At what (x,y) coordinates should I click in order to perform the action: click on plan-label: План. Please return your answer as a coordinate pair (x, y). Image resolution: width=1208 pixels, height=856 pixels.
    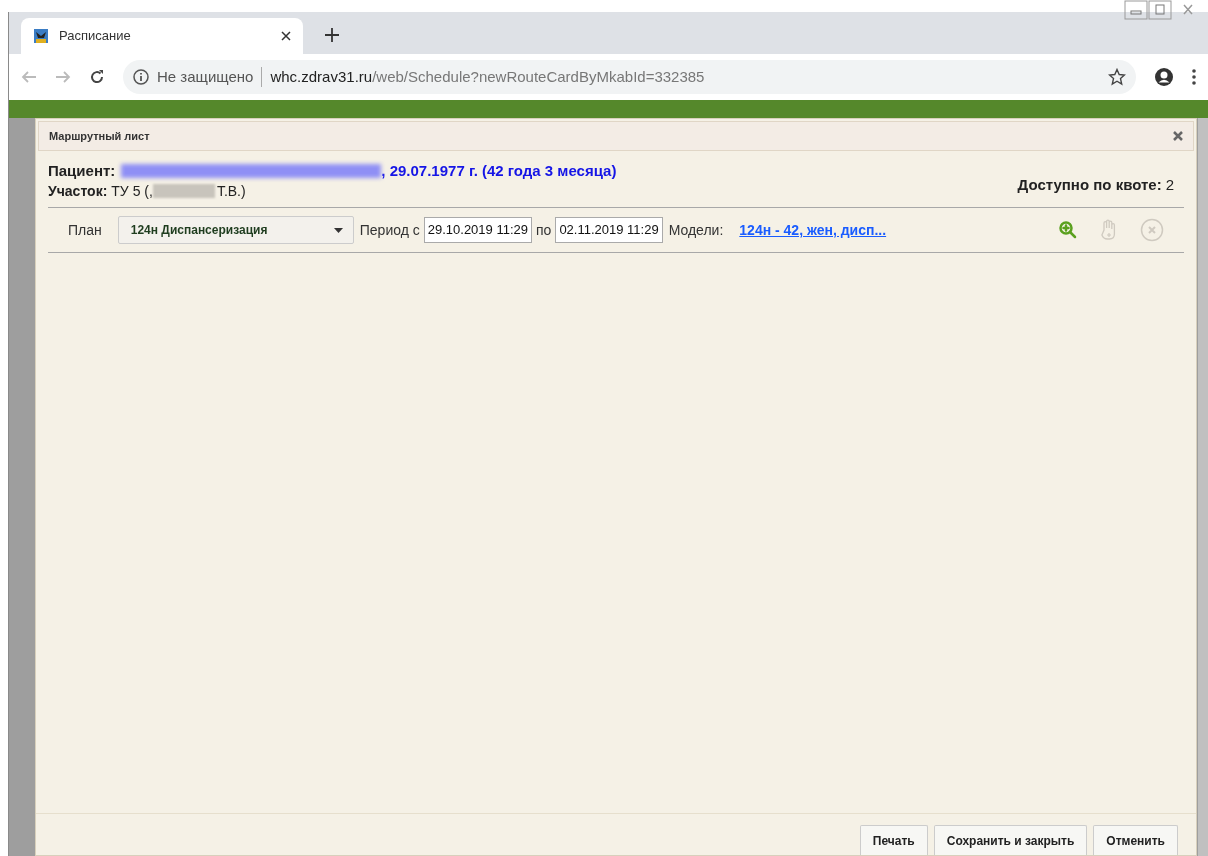
    Looking at the image, I should click on (85, 230).